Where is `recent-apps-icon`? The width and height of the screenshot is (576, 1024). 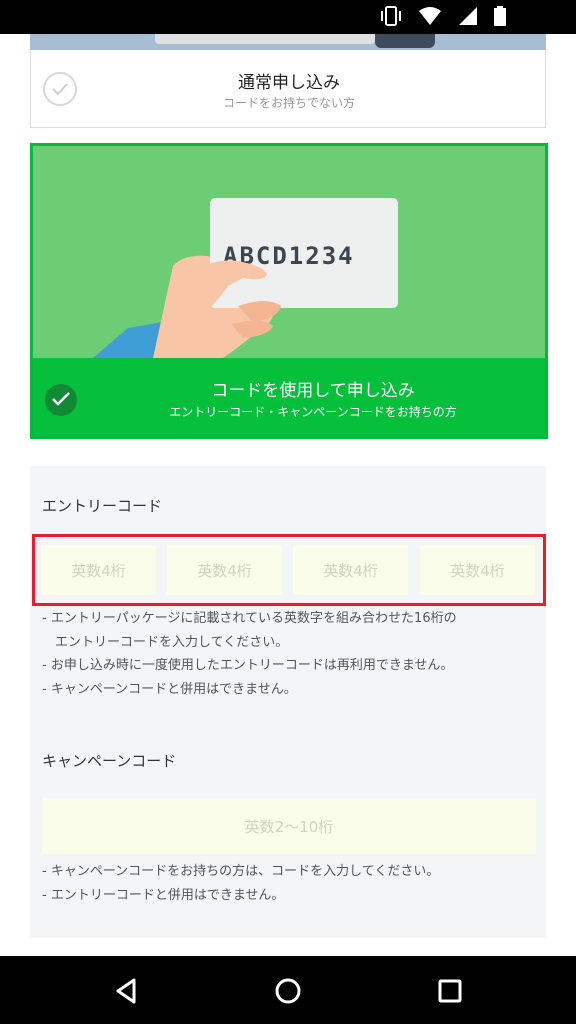
recent-apps-icon is located at coordinates (450, 991).